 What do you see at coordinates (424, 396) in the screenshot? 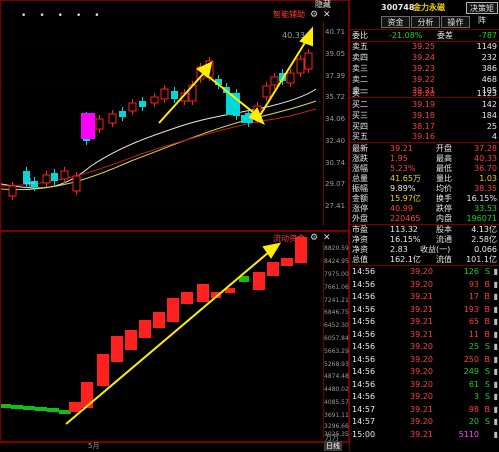
I see `tick-row: 14:56 39.20 3 S ▮` at bounding box center [424, 396].